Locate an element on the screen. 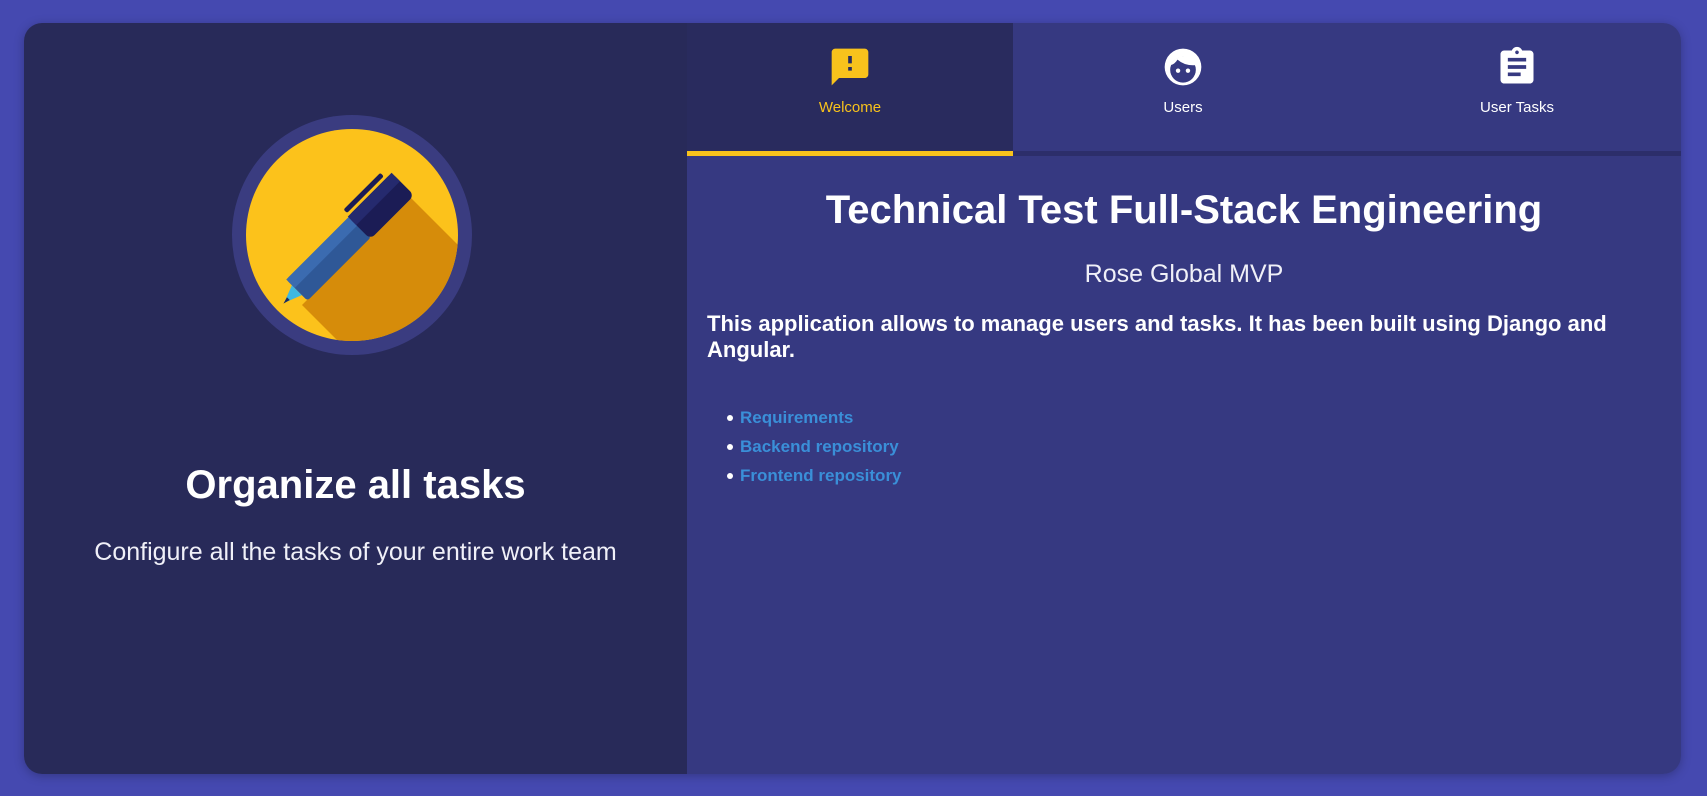 This screenshot has height=796, width=1707. tab-welcome-label: Welcome is located at coordinates (850, 107).